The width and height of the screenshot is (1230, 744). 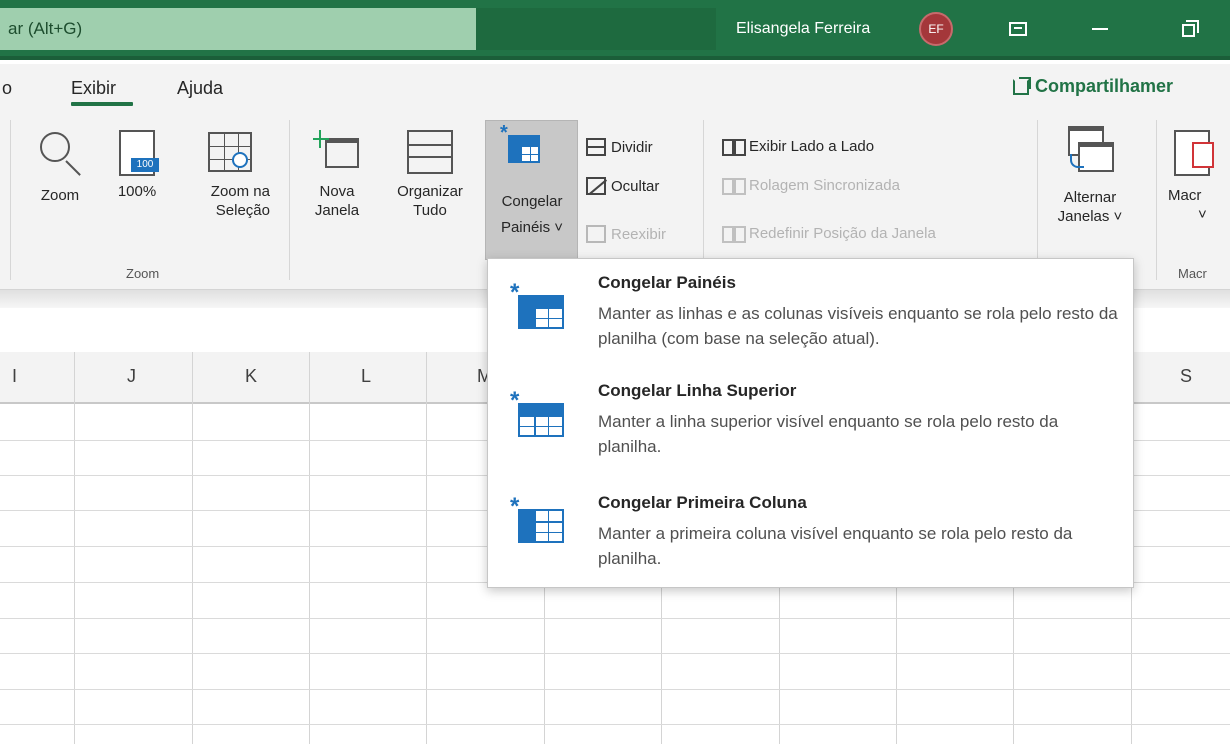 I want to click on ribbon-display-options-button, so click(x=1018, y=29).